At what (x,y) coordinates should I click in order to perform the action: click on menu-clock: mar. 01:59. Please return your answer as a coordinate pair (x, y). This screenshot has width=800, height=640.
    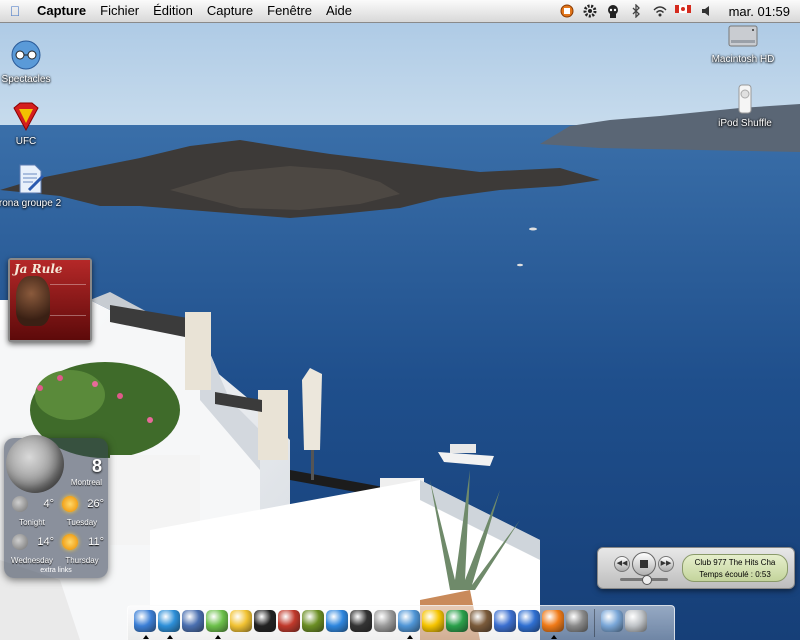
    Looking at the image, I should click on (759, 11).